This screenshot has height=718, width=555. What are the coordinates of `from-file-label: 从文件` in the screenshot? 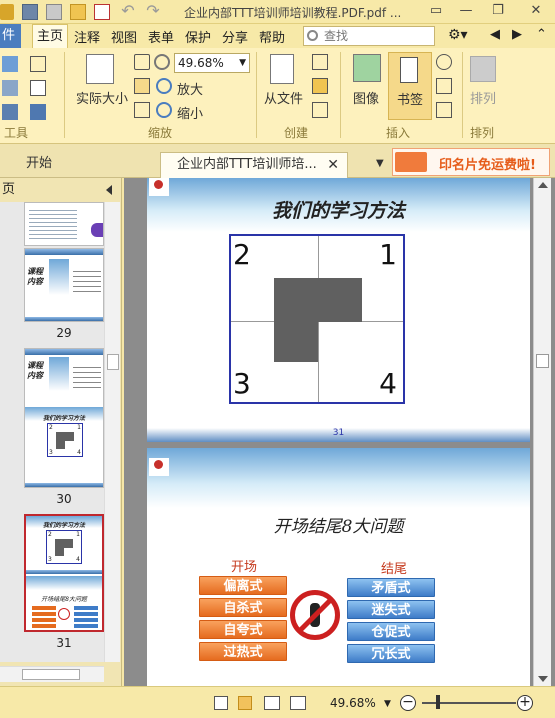 It's located at (283, 97).